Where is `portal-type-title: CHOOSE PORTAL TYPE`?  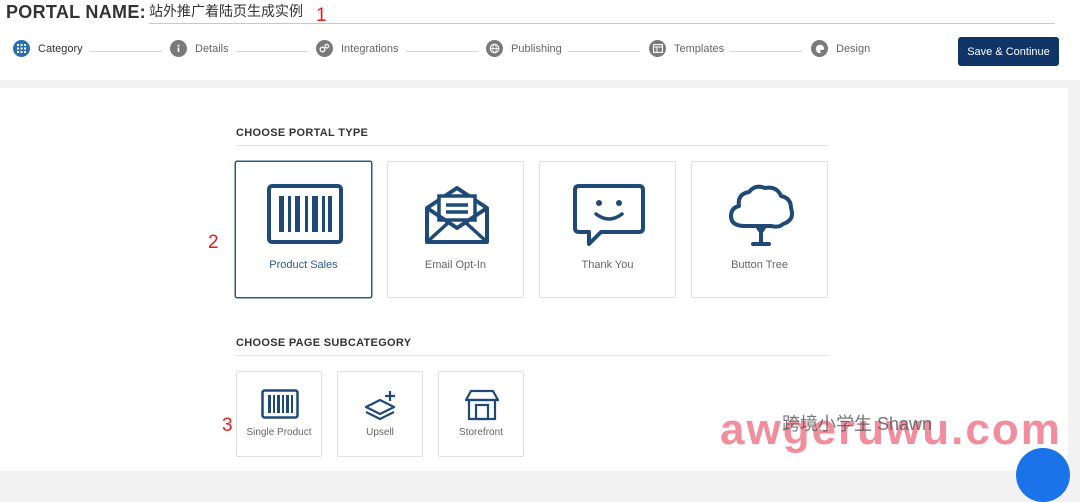
portal-type-title: CHOOSE PORTAL TYPE is located at coordinates (302, 133).